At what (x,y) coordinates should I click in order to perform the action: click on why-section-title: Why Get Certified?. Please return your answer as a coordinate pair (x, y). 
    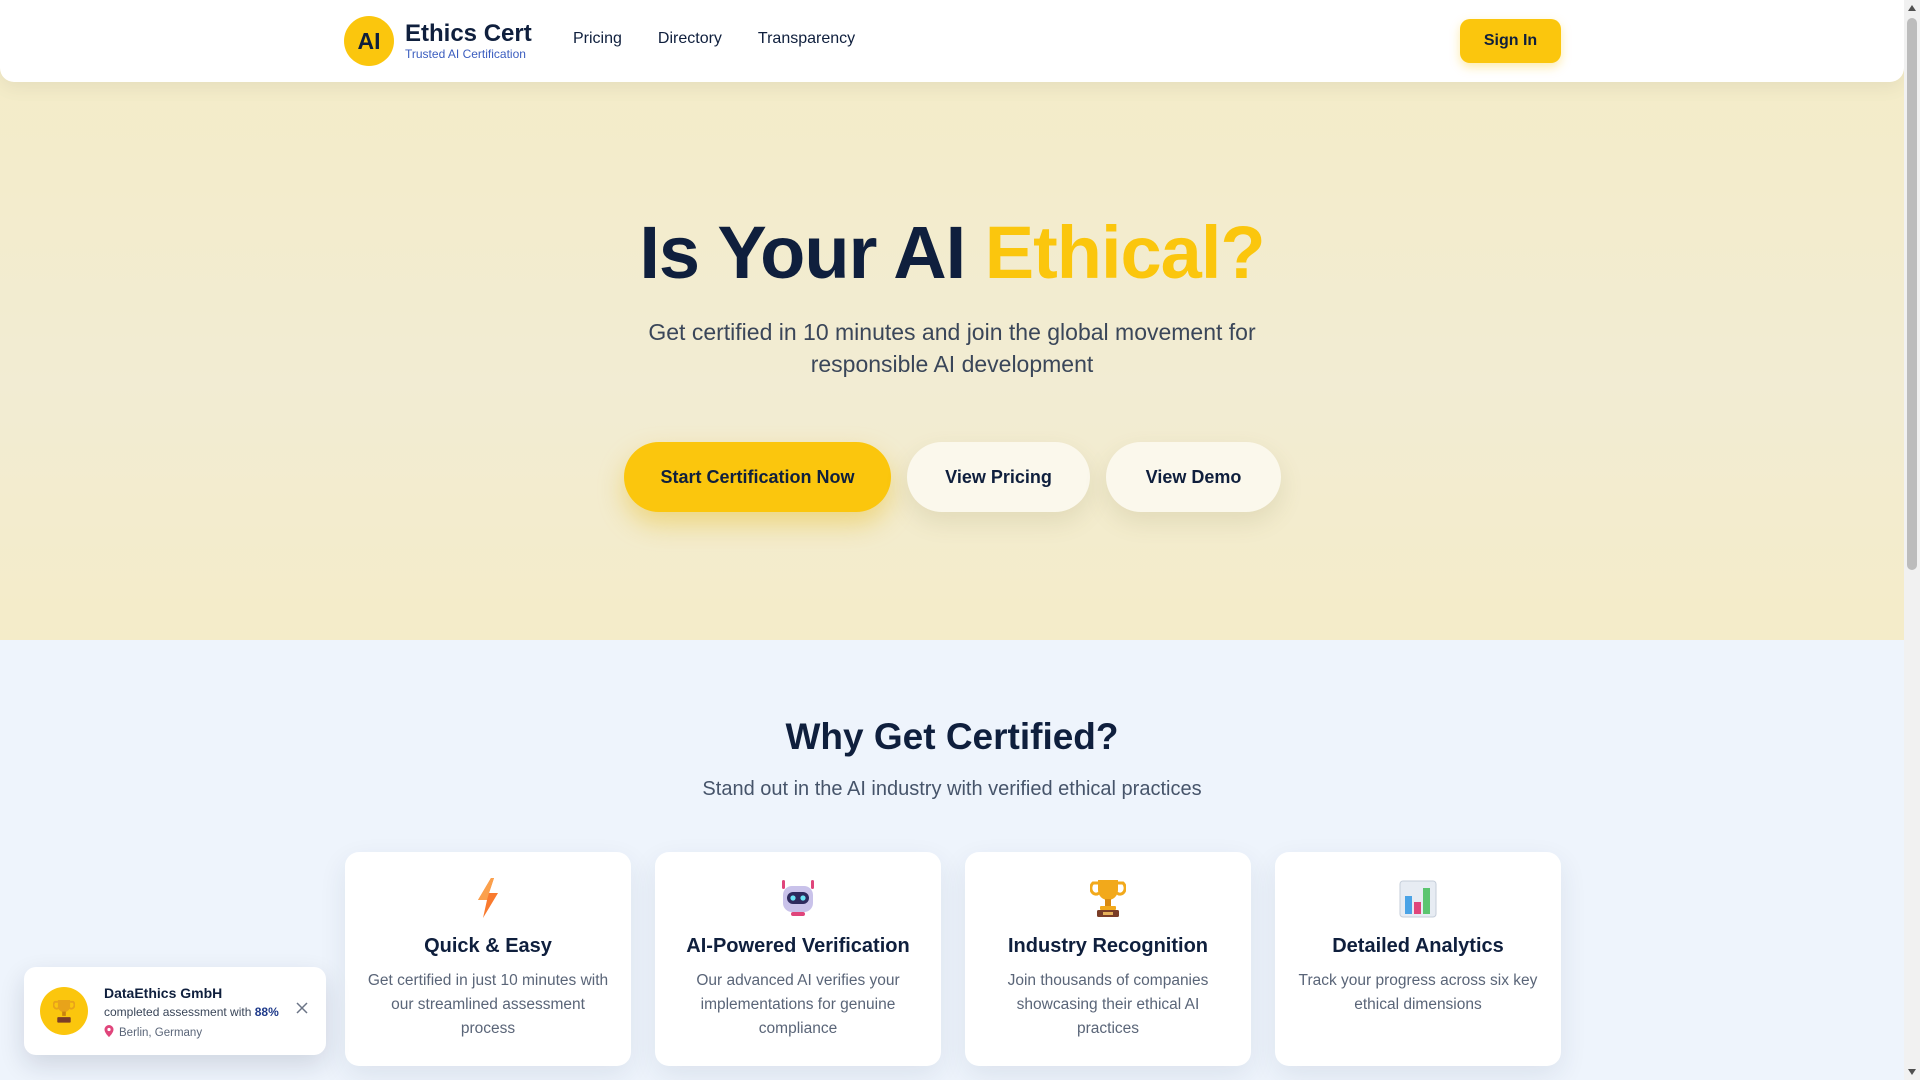
    Looking at the image, I should click on (952, 736).